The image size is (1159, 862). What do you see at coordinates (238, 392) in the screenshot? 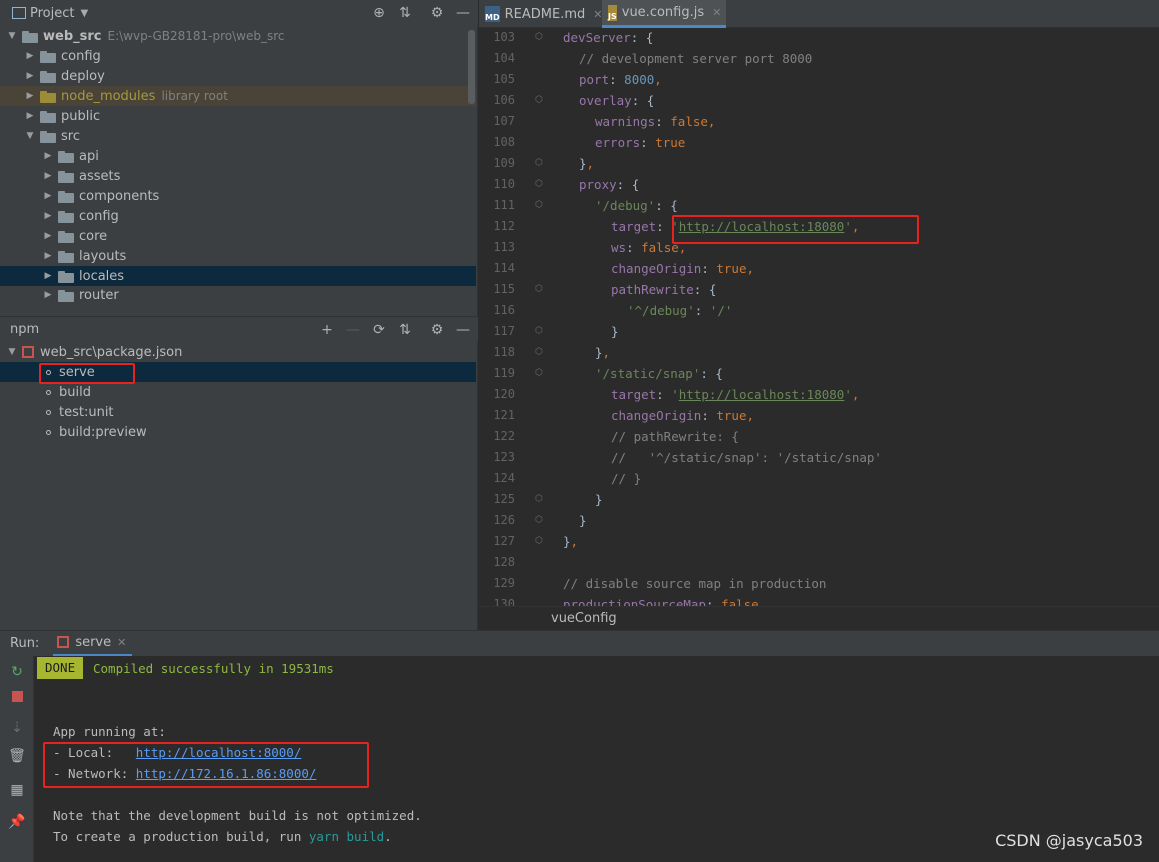
I see `npm-script-build: build` at bounding box center [238, 392].